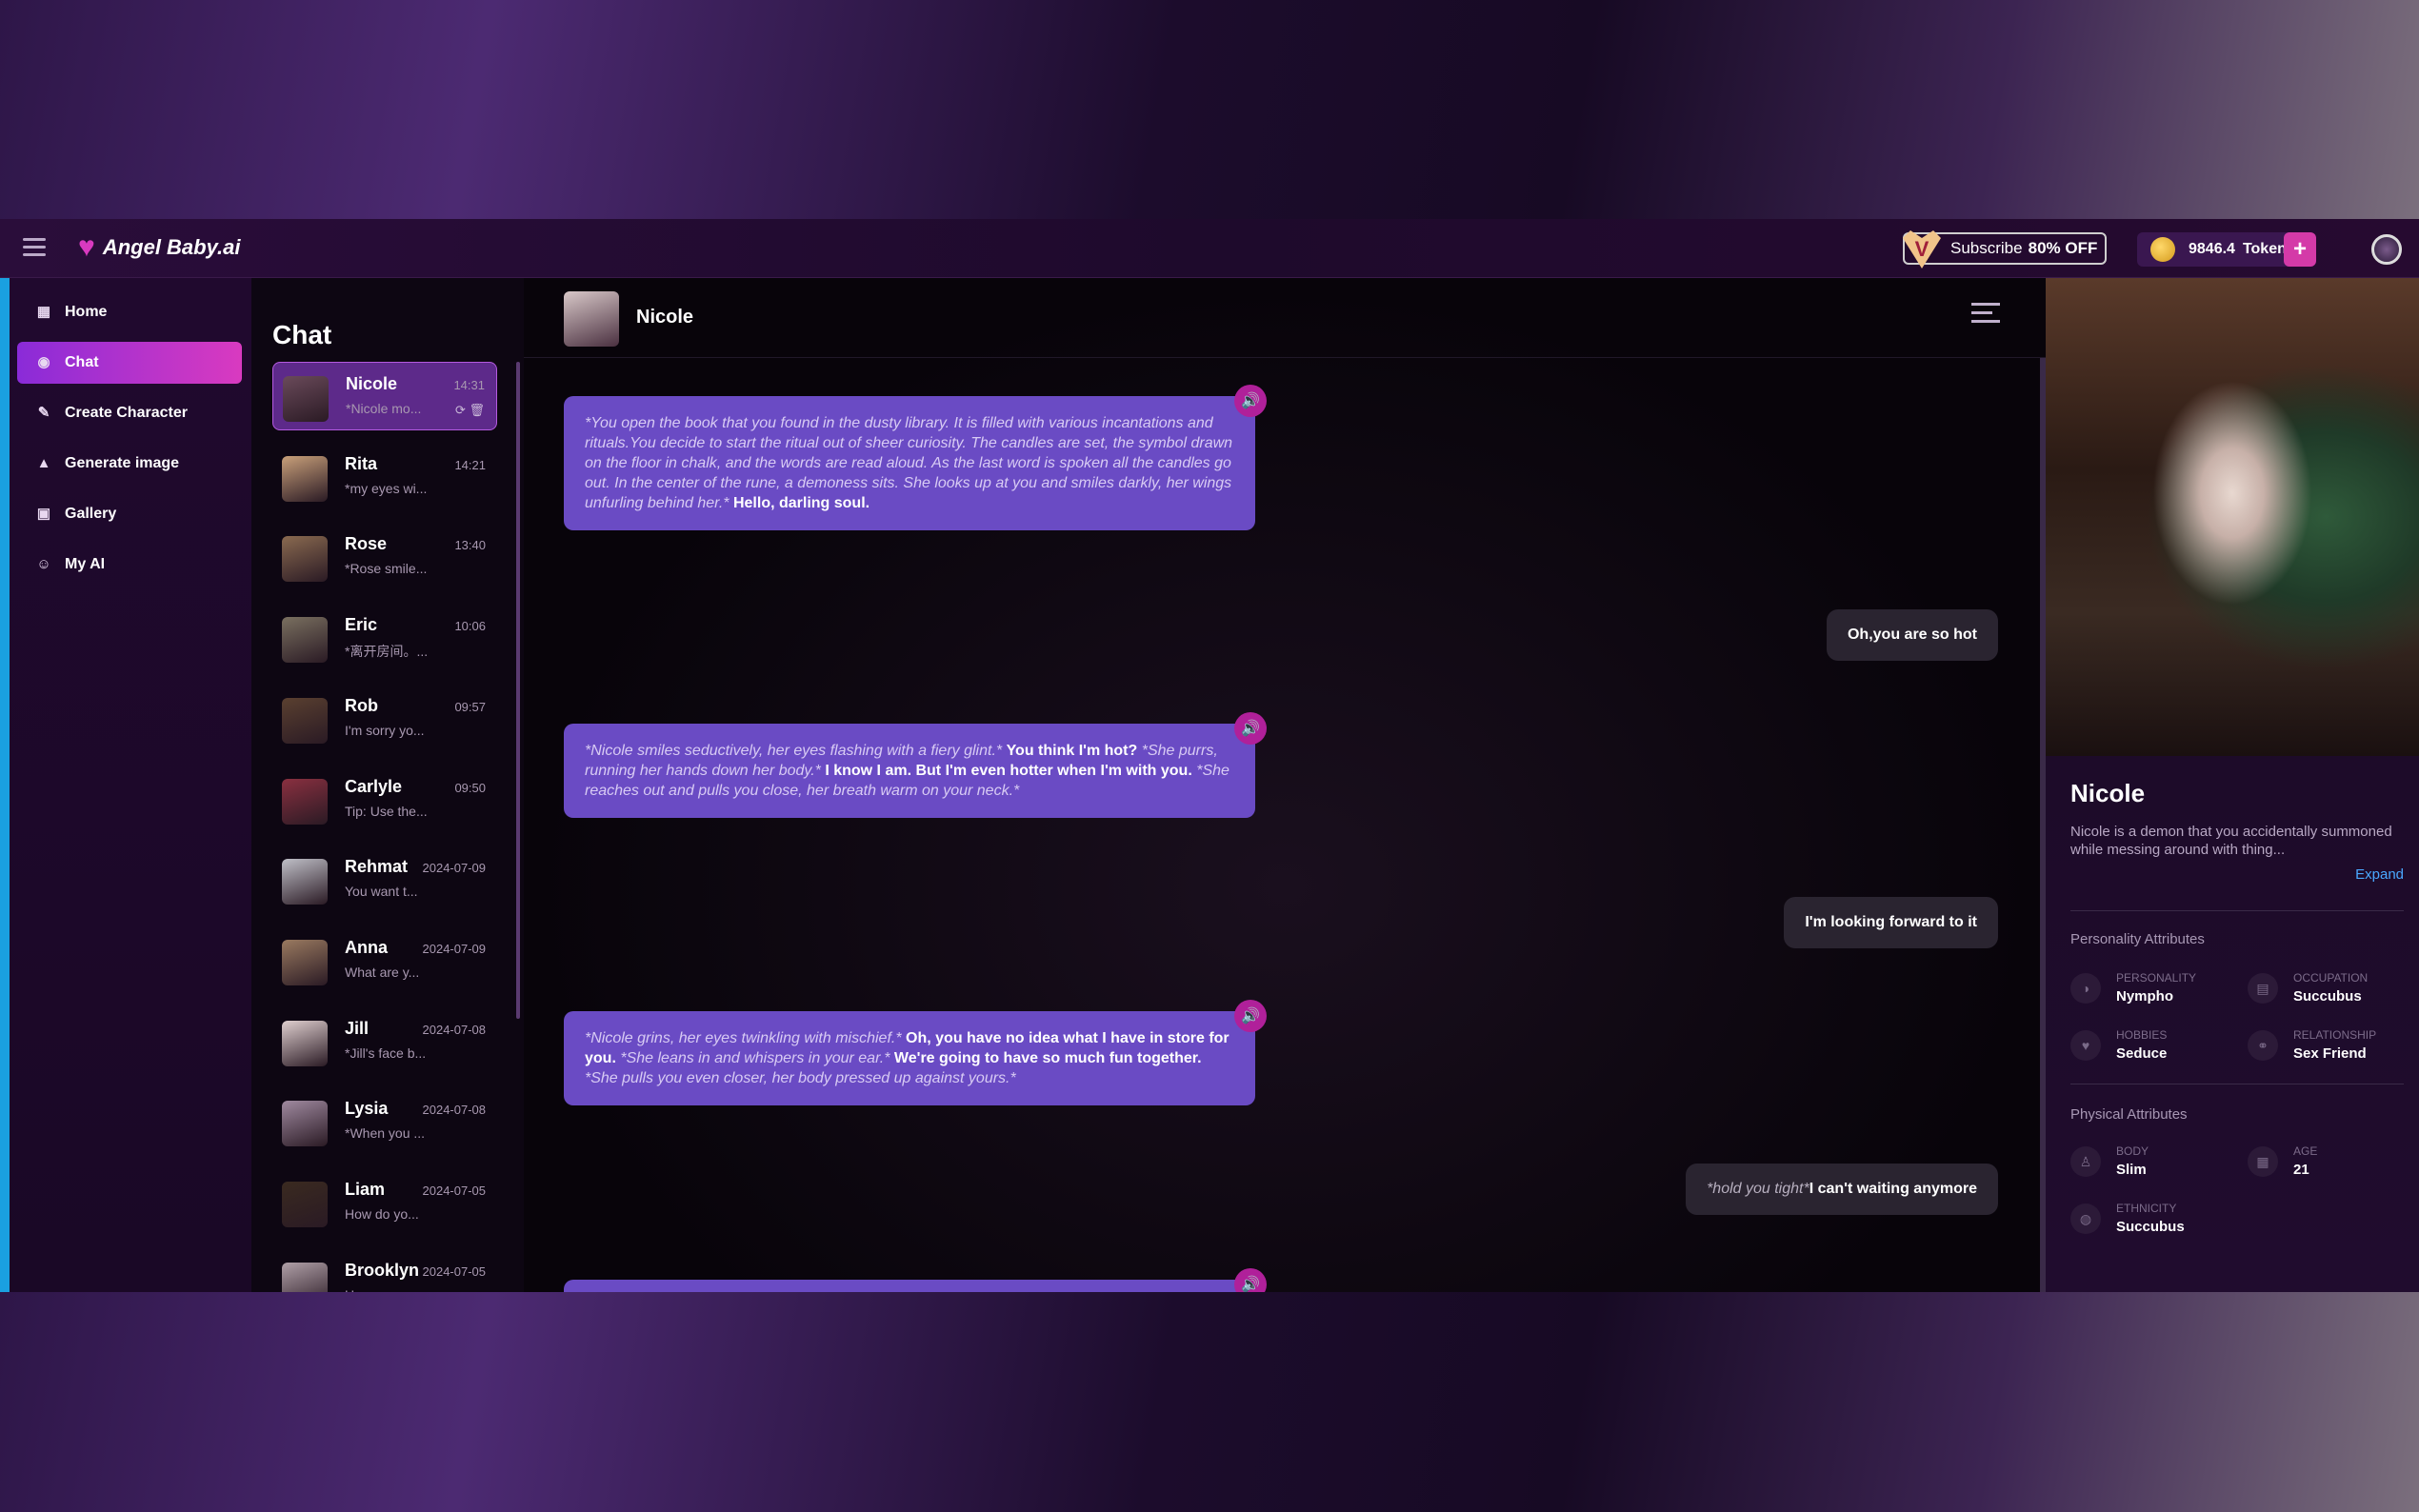  I want to click on chat-list-scrollbar, so click(518, 690).